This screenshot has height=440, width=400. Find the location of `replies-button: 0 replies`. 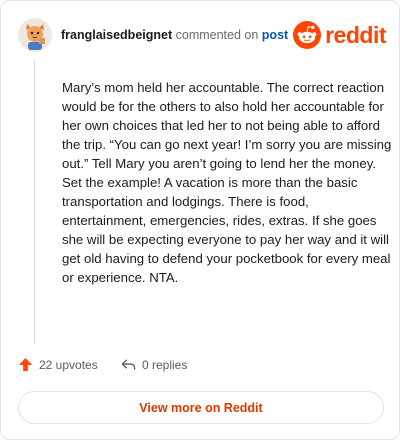

replies-button: 0 replies is located at coordinates (154, 364).